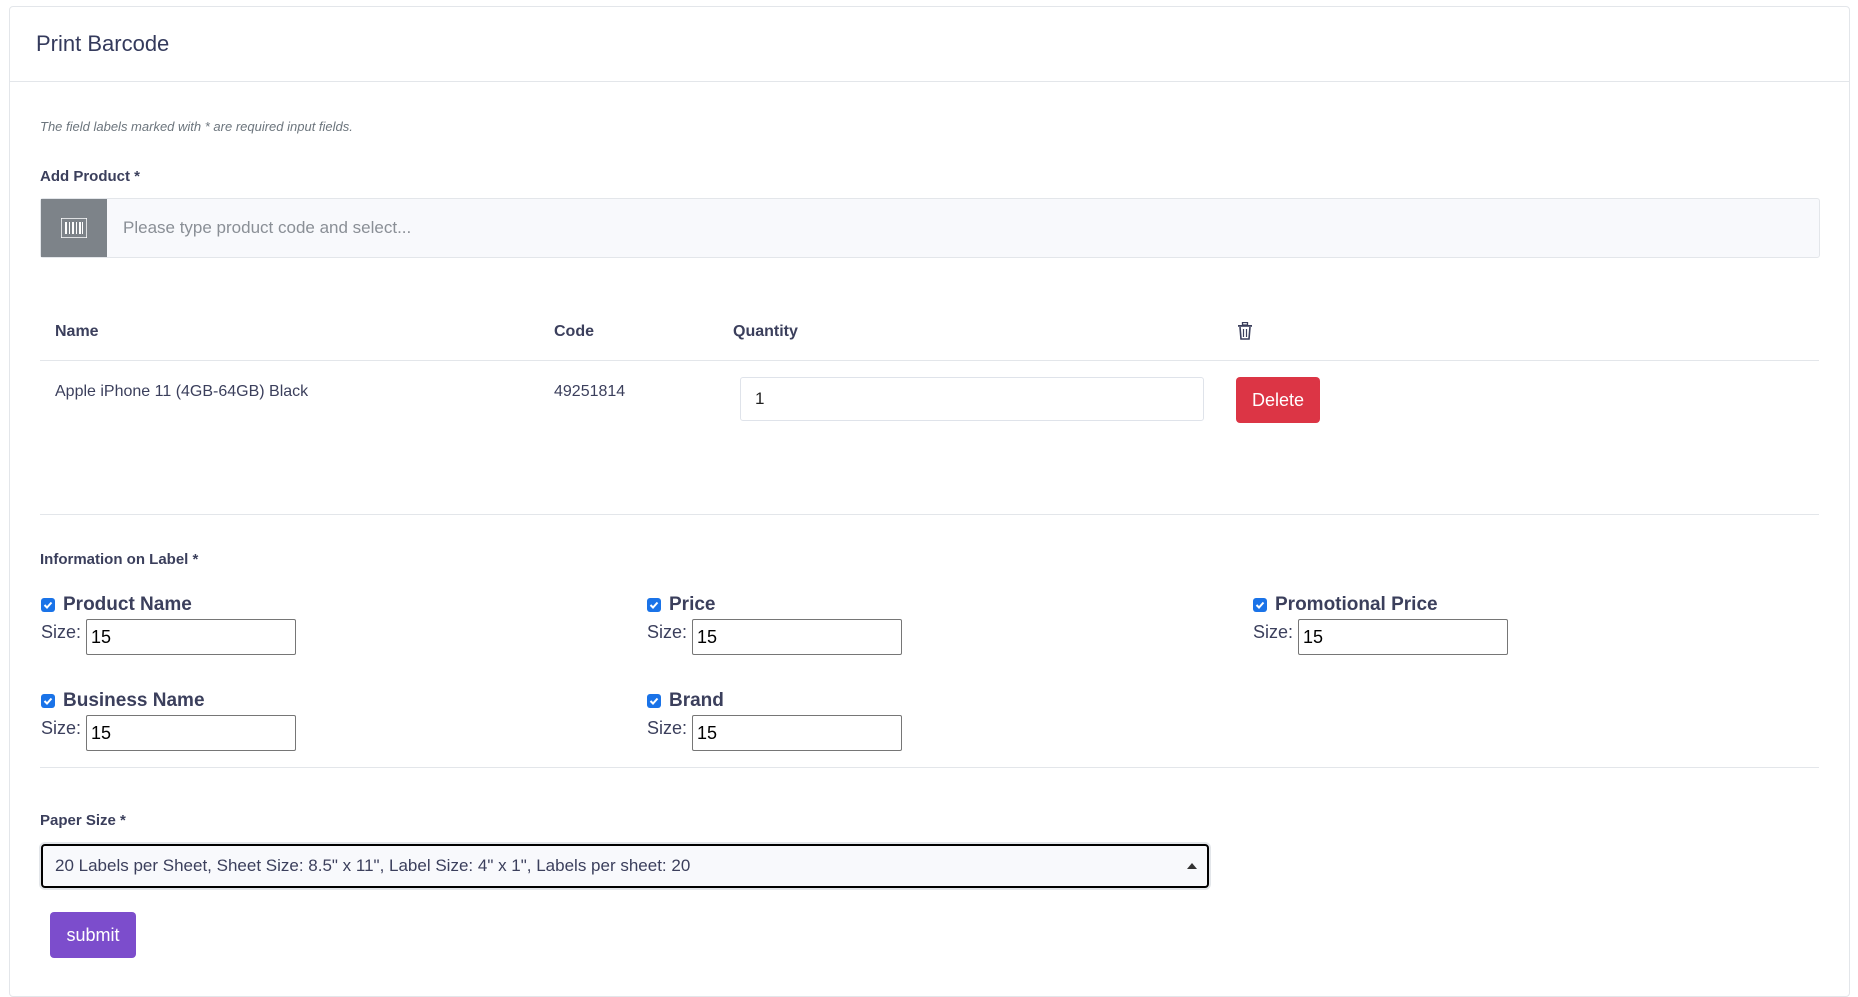 The height and width of the screenshot is (997, 1858). What do you see at coordinates (74, 228) in the screenshot?
I see `barcode-icon` at bounding box center [74, 228].